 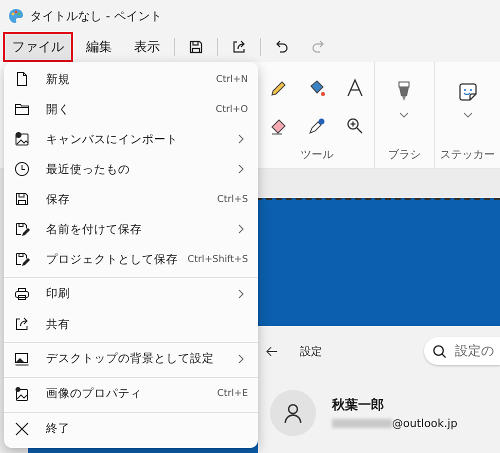 What do you see at coordinates (22, 79) in the screenshot?
I see `new-file-icon` at bounding box center [22, 79].